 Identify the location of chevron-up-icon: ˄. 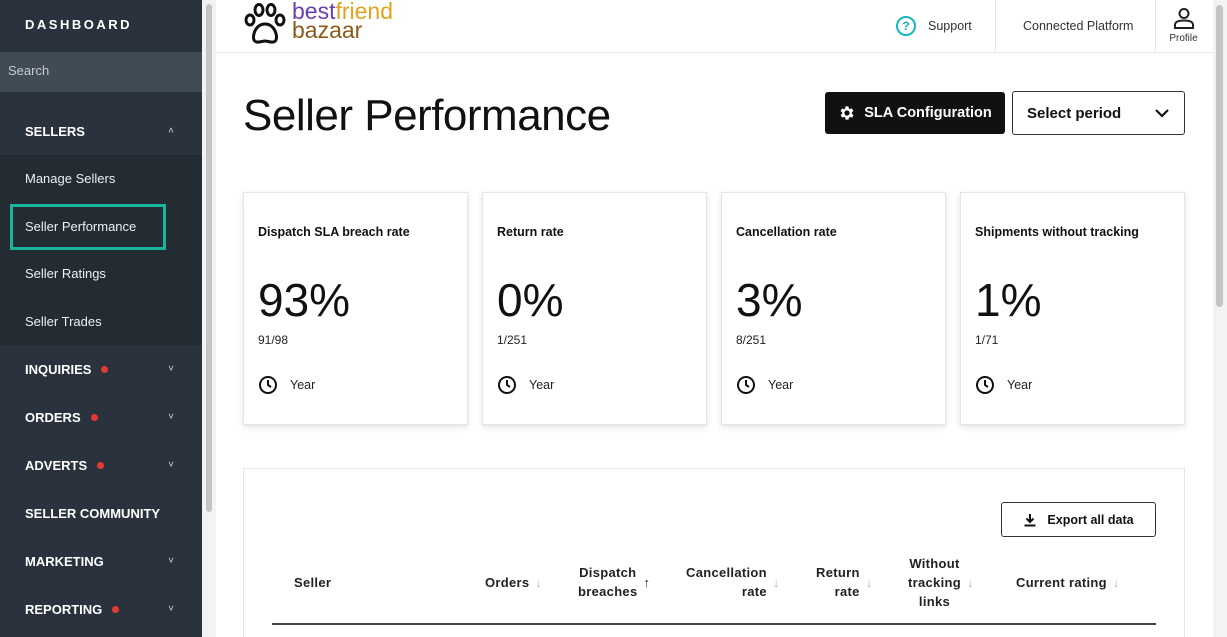
(171, 131).